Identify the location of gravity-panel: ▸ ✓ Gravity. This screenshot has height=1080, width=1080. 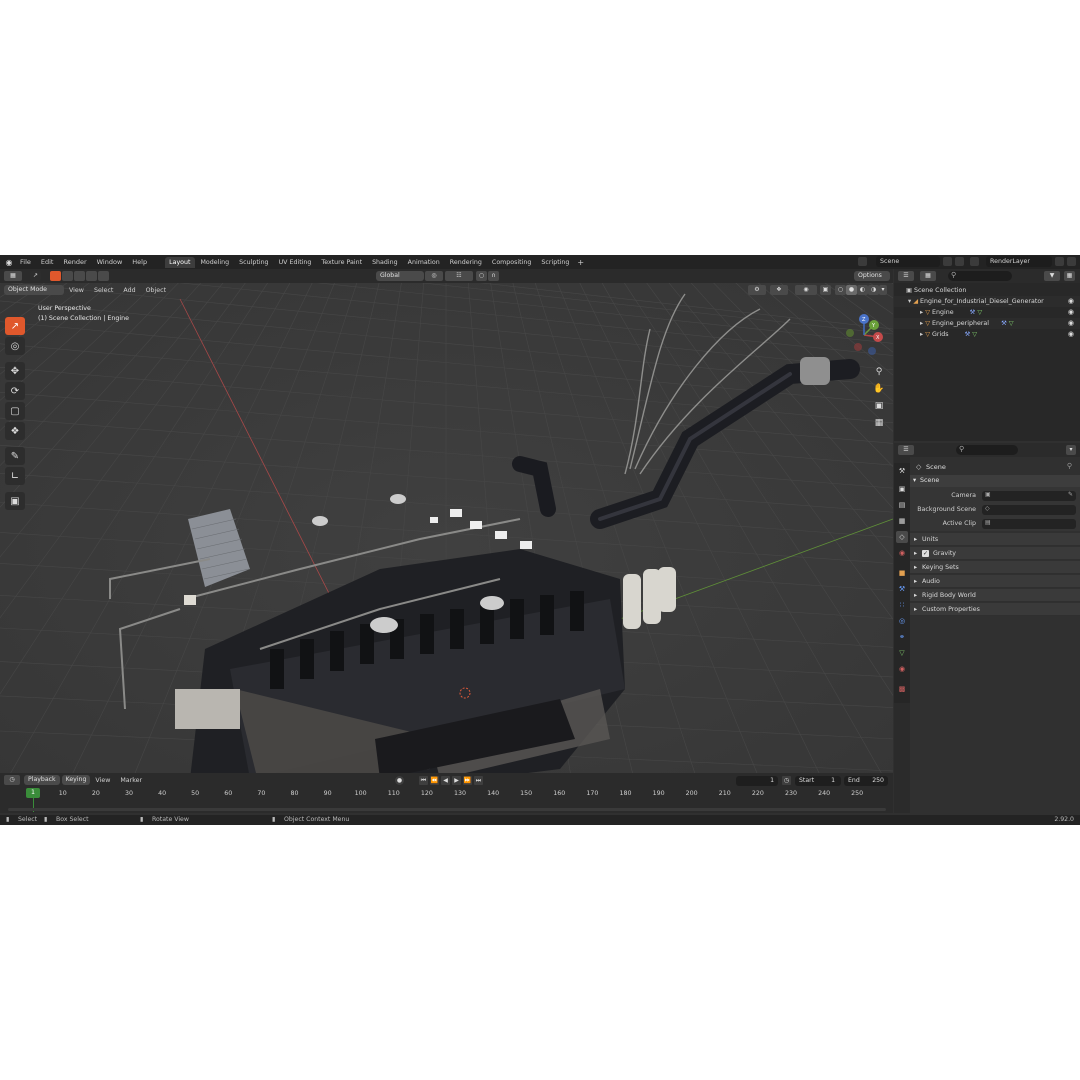
(995, 553).